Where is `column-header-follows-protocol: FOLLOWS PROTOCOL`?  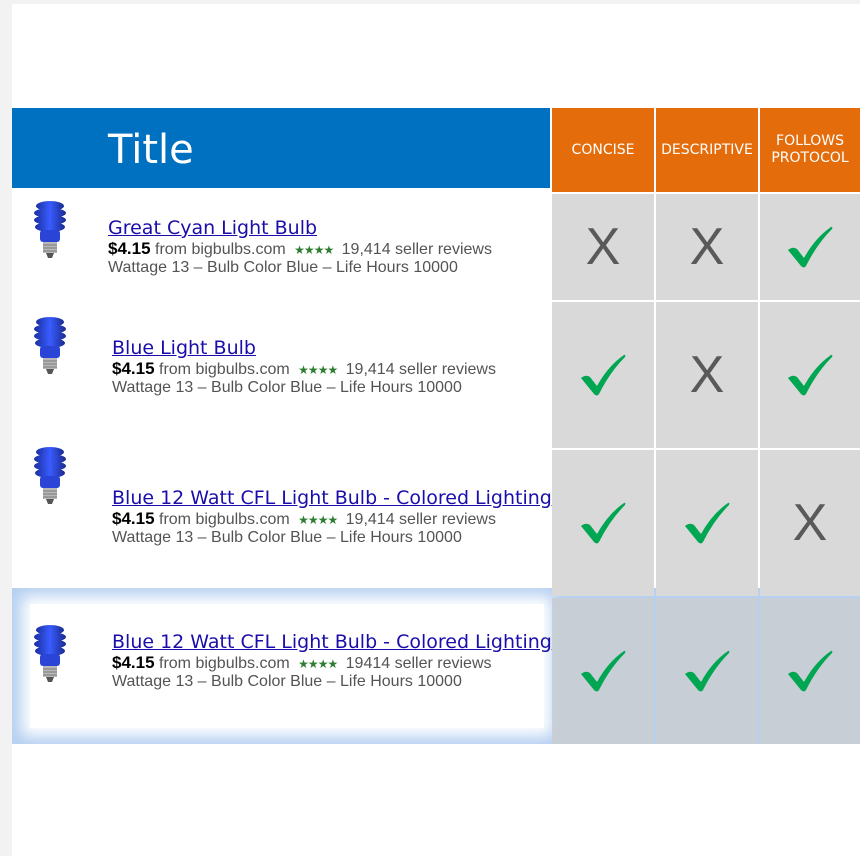
column-header-follows-protocol: FOLLOWS PROTOCOL is located at coordinates (810, 150).